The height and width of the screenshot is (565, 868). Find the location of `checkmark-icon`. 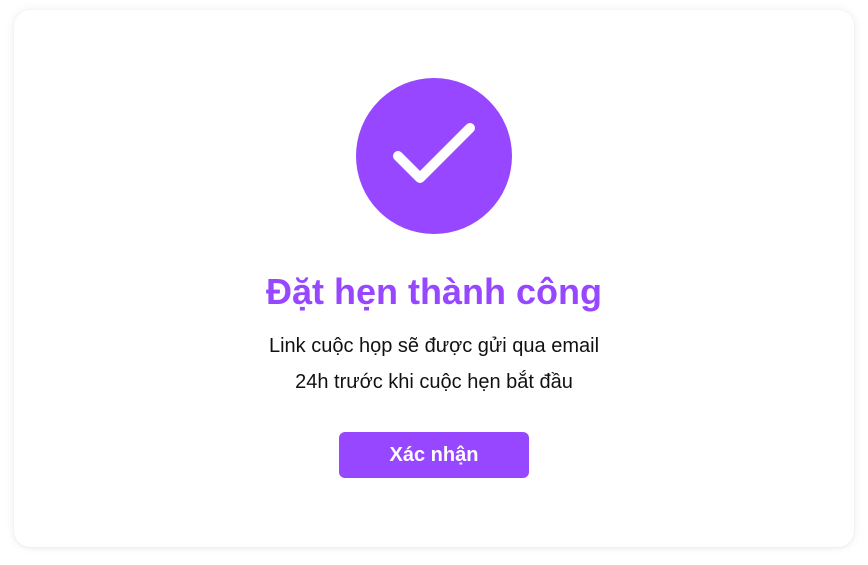

checkmark-icon is located at coordinates (434, 153).